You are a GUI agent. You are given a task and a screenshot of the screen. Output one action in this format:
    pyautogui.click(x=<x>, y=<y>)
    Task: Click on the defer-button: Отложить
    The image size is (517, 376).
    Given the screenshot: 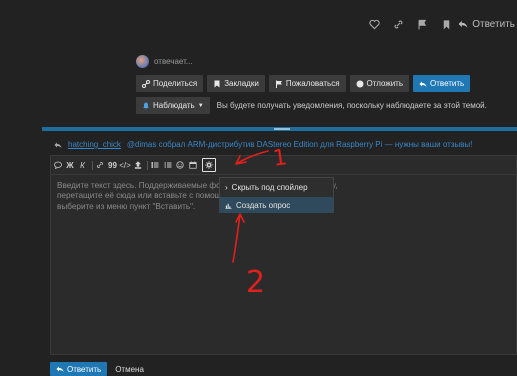 What is the action you would take?
    pyautogui.click(x=379, y=83)
    